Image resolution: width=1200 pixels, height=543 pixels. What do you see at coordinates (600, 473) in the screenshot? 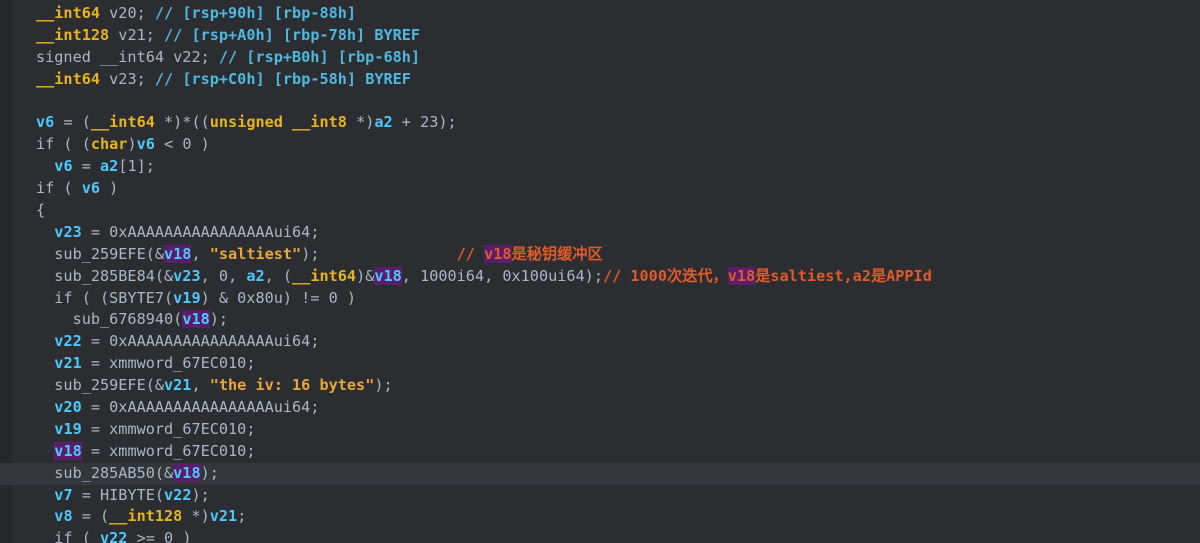
I see `code-line: sub_285AB50(&v18);` at bounding box center [600, 473].